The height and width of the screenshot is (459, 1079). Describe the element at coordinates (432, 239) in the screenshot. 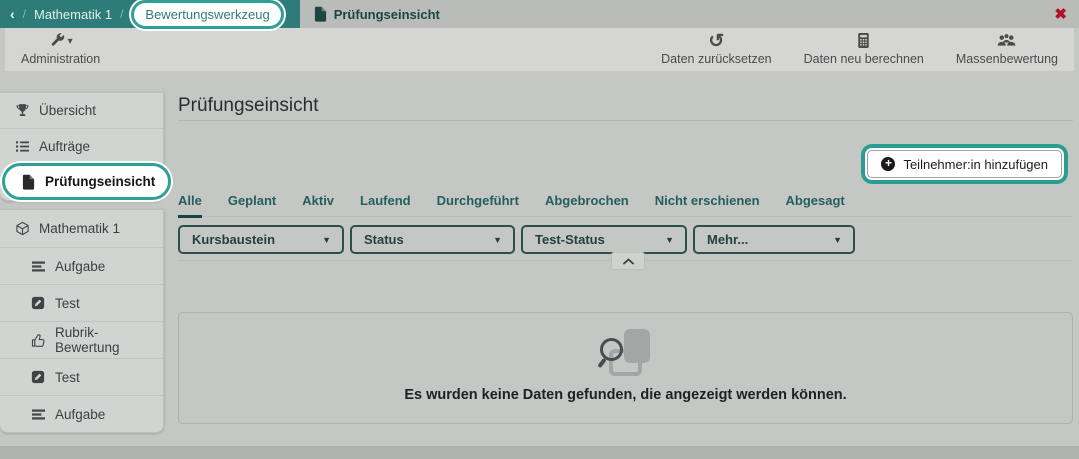

I see `filter-status-dropdown: Status ▼` at that location.